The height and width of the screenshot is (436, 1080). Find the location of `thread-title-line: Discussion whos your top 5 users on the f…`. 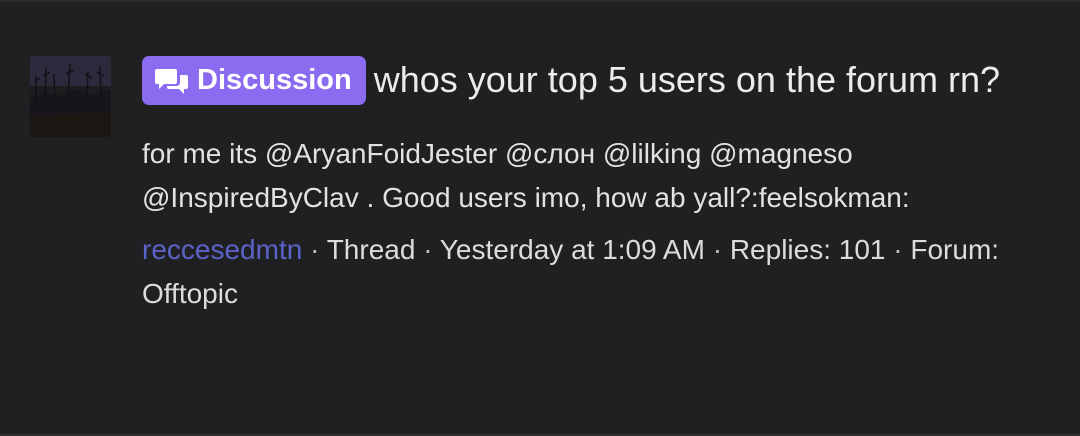

thread-title-line: Discussion whos your top 5 users on the f… is located at coordinates (592, 80).